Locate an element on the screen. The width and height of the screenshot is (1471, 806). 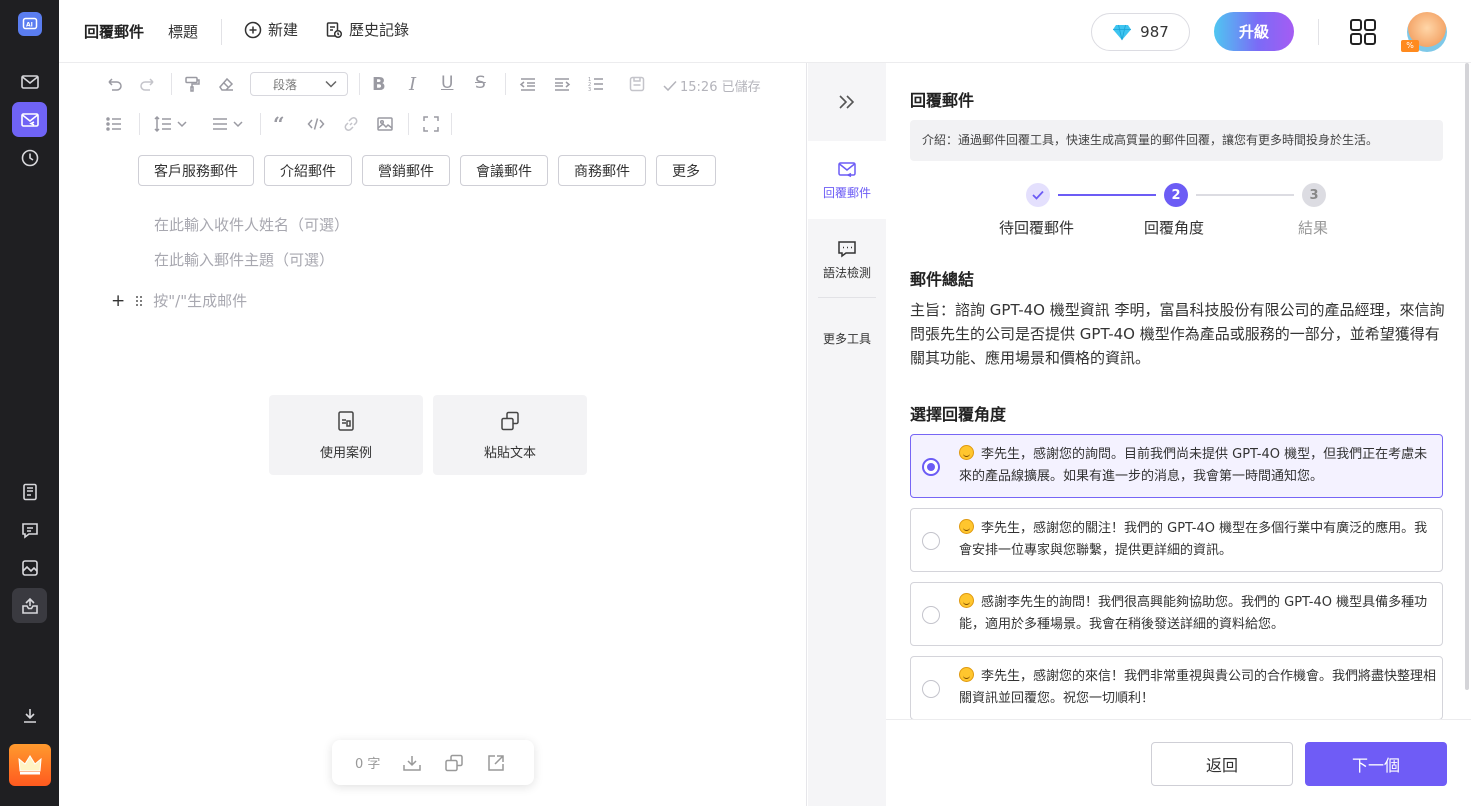
save-icon is located at coordinates (637, 84).